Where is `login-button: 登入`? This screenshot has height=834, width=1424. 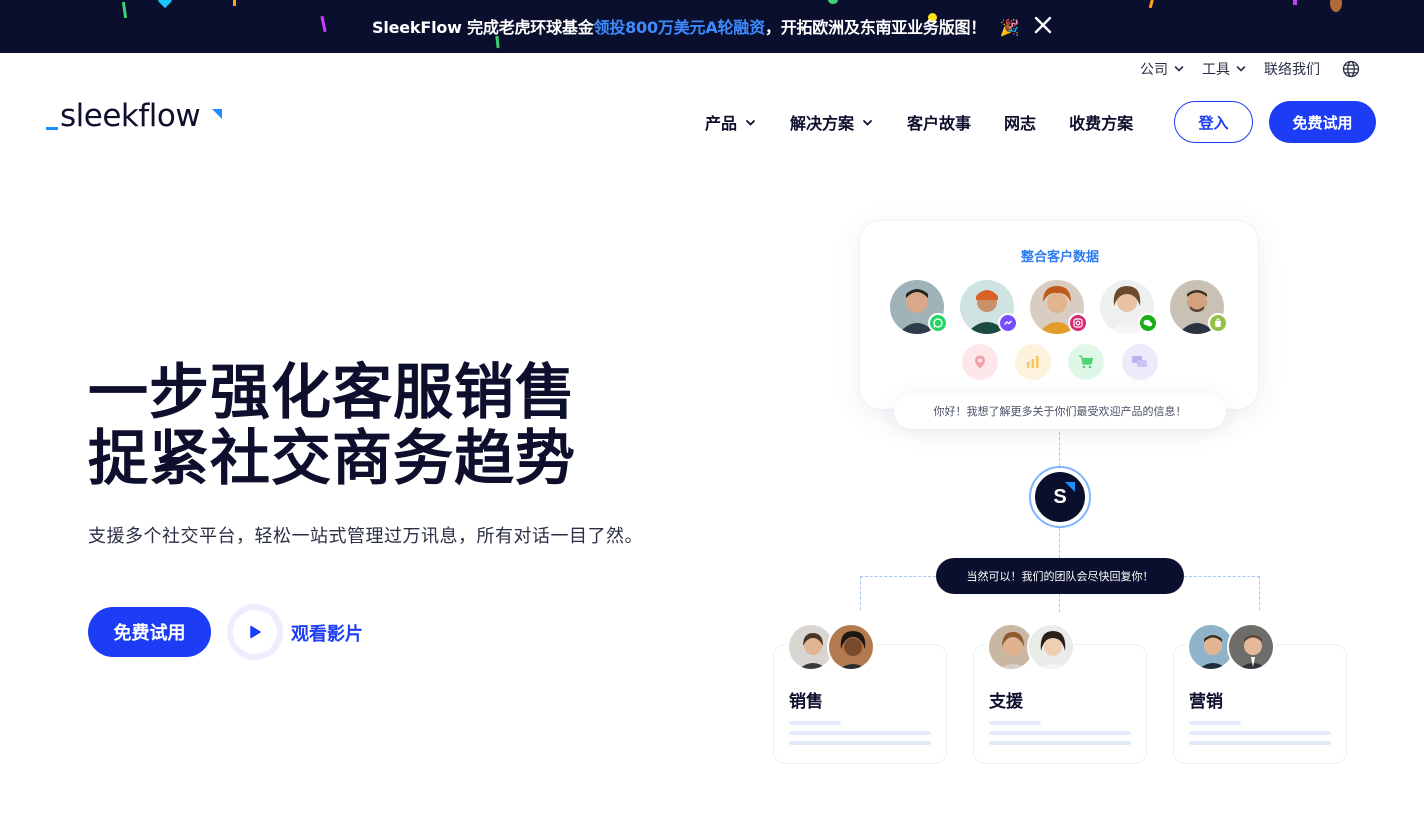
login-button: 登入 is located at coordinates (1213, 122).